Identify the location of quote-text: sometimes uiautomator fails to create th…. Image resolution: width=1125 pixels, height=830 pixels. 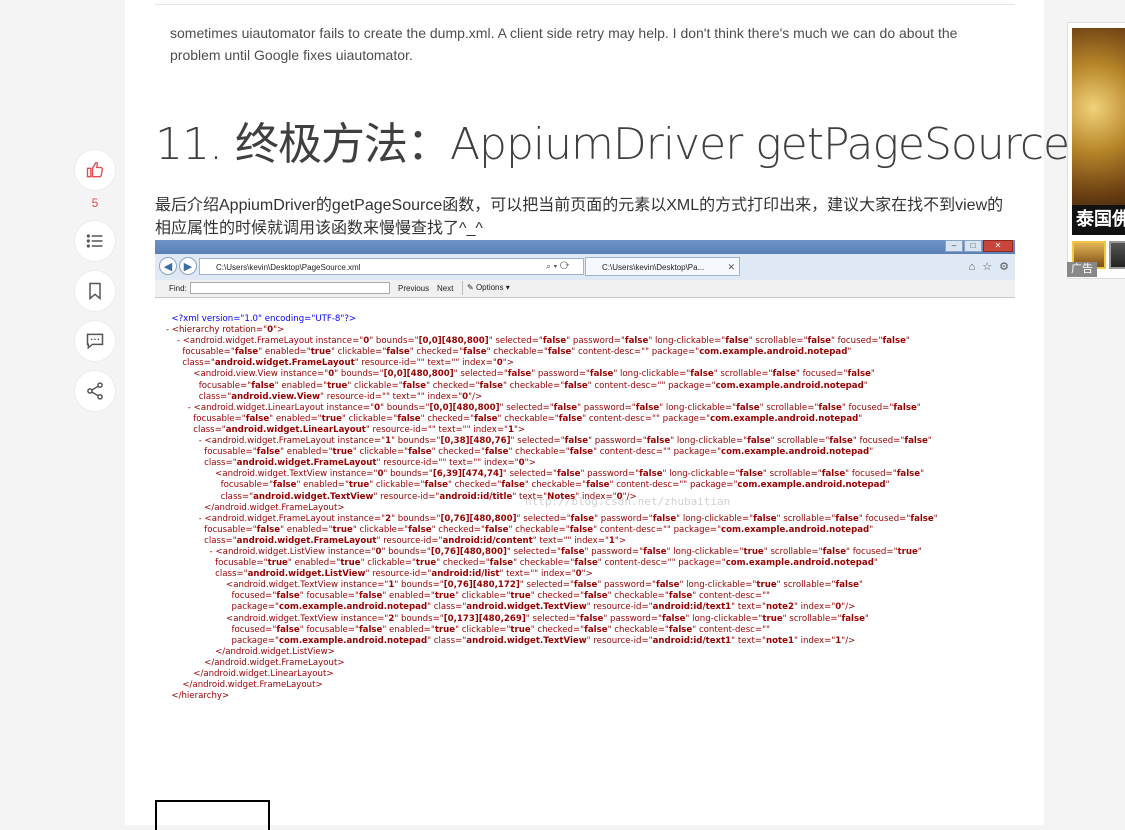
(564, 44).